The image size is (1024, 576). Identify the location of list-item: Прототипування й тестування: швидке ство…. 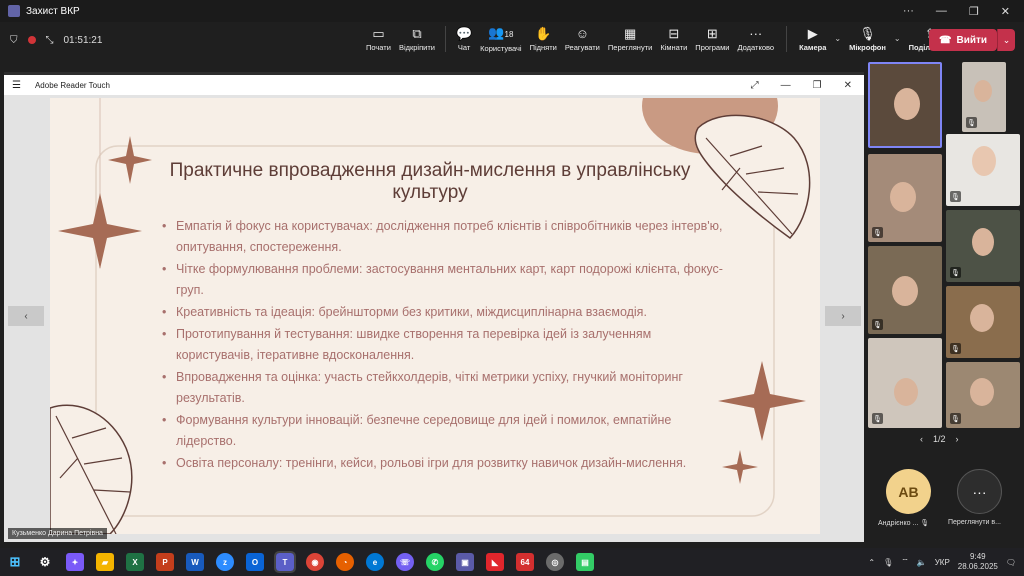
(447, 345).